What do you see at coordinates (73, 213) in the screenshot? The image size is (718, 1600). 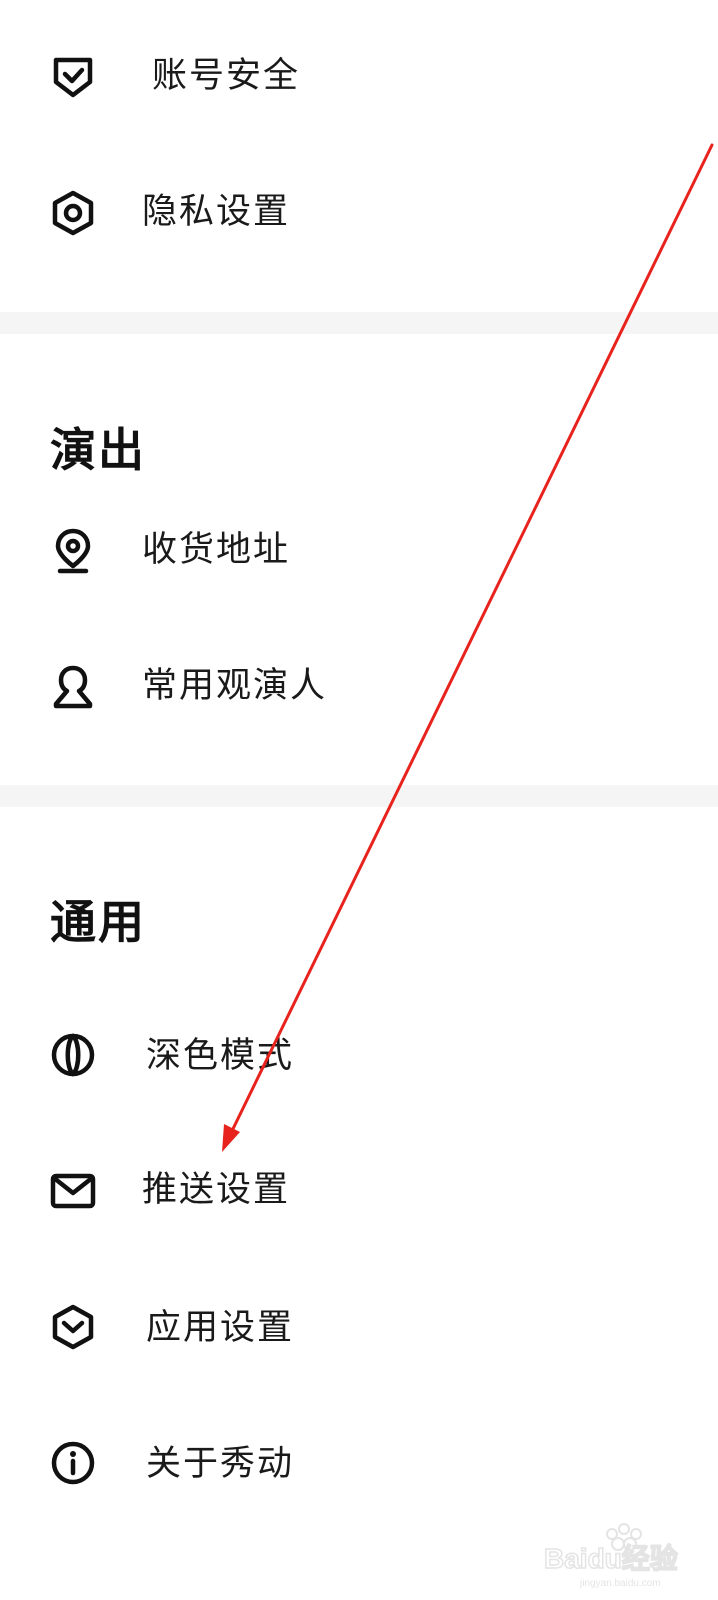 I see `hexagon-settings-icon` at bounding box center [73, 213].